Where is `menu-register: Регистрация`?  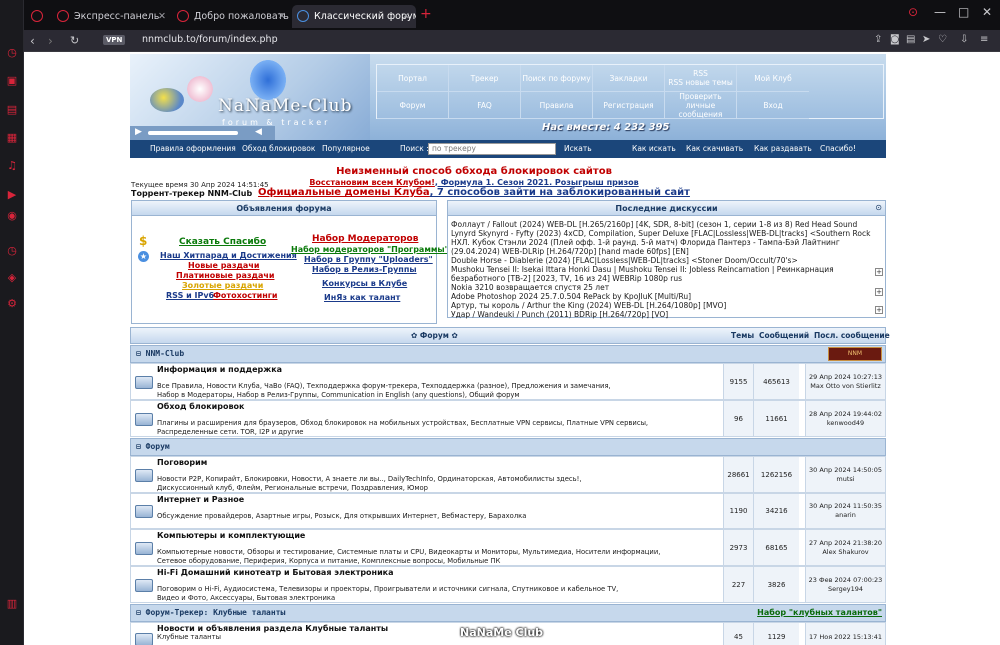 menu-register: Регистрация is located at coordinates (629, 105).